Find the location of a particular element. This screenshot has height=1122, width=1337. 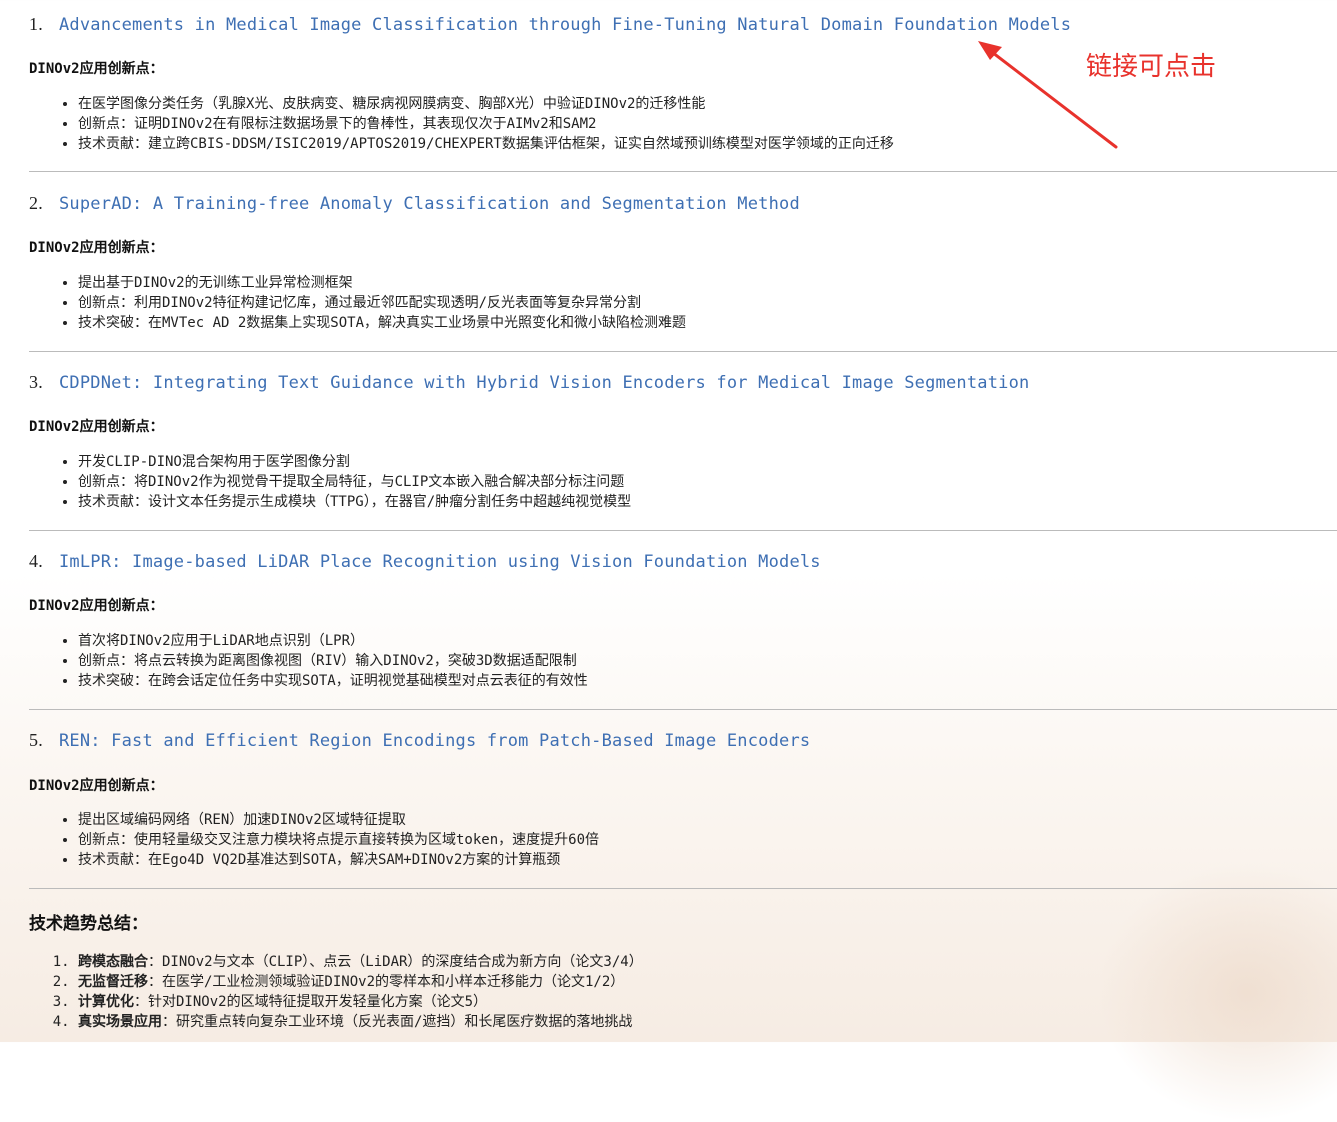

list-item: 创新点：使用轻量级交叉注意力模块将点提示直接转换为区域token，速度提升60倍 is located at coordinates (338, 840).